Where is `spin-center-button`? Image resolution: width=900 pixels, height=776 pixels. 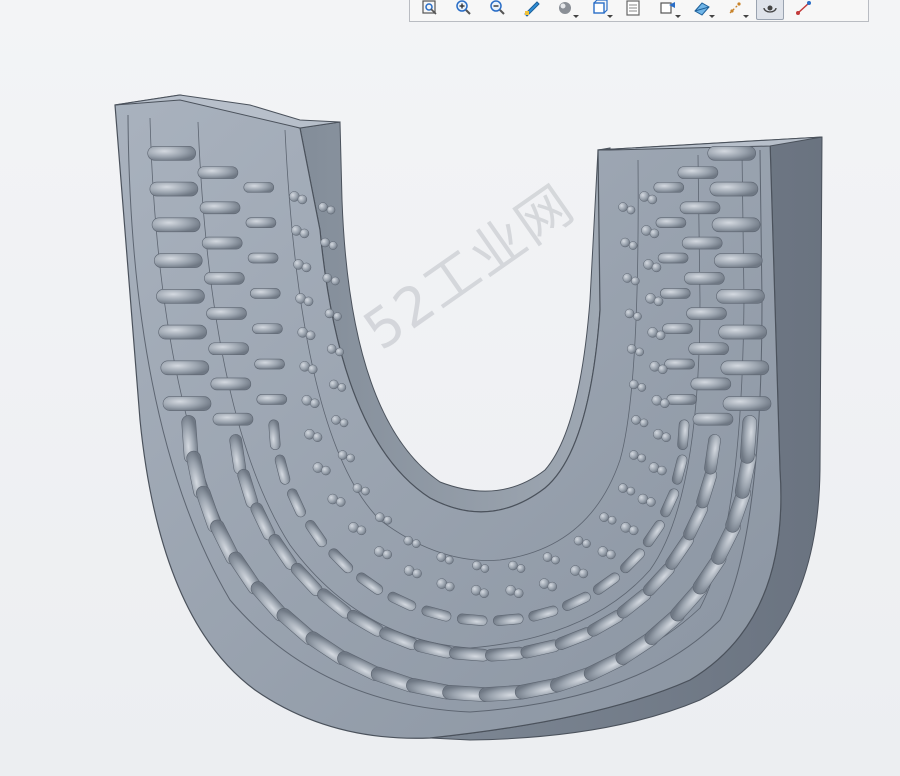 spin-center-button is located at coordinates (770, 10).